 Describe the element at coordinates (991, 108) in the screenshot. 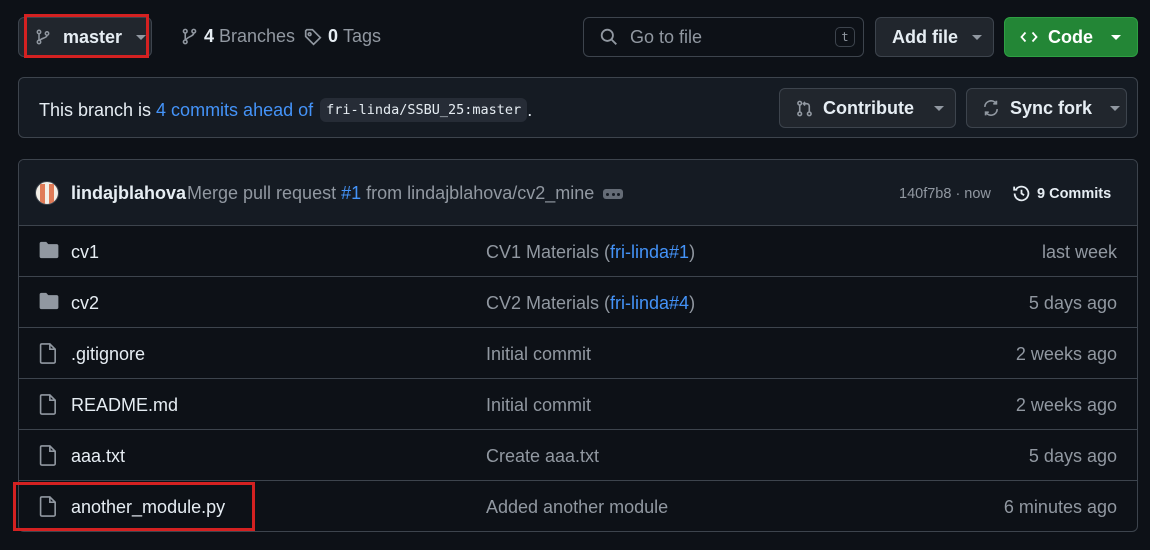

I see `sync-icon` at that location.